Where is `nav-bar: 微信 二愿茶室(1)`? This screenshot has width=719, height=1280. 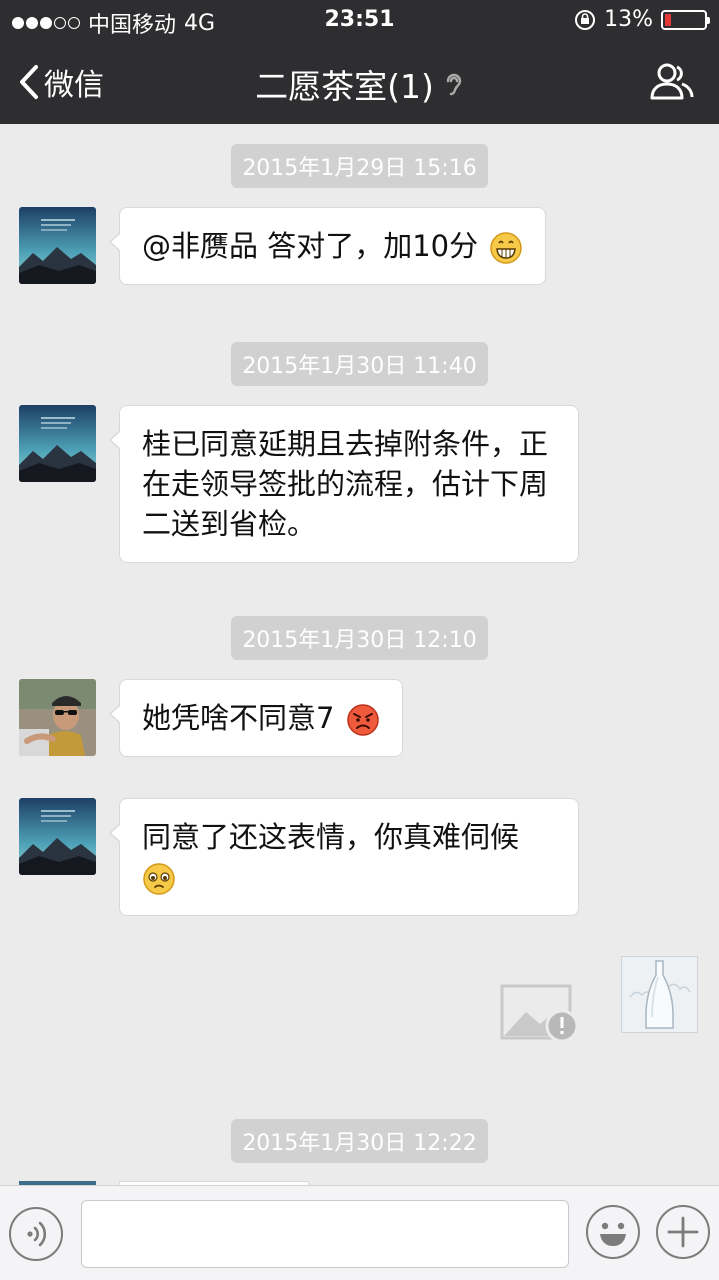
nav-bar: 微信 二愿茶室(1) is located at coordinates (359, 82).